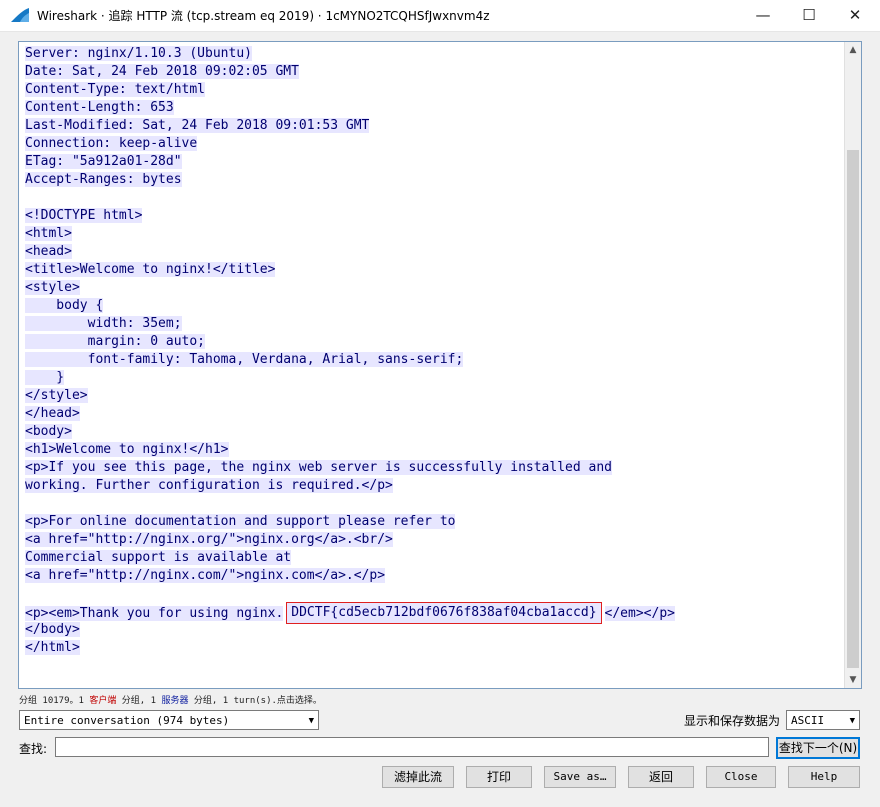 This screenshot has height=807, width=880. What do you see at coordinates (103, 323) in the screenshot?
I see `stream-line-text: width: 35em;` at bounding box center [103, 323].